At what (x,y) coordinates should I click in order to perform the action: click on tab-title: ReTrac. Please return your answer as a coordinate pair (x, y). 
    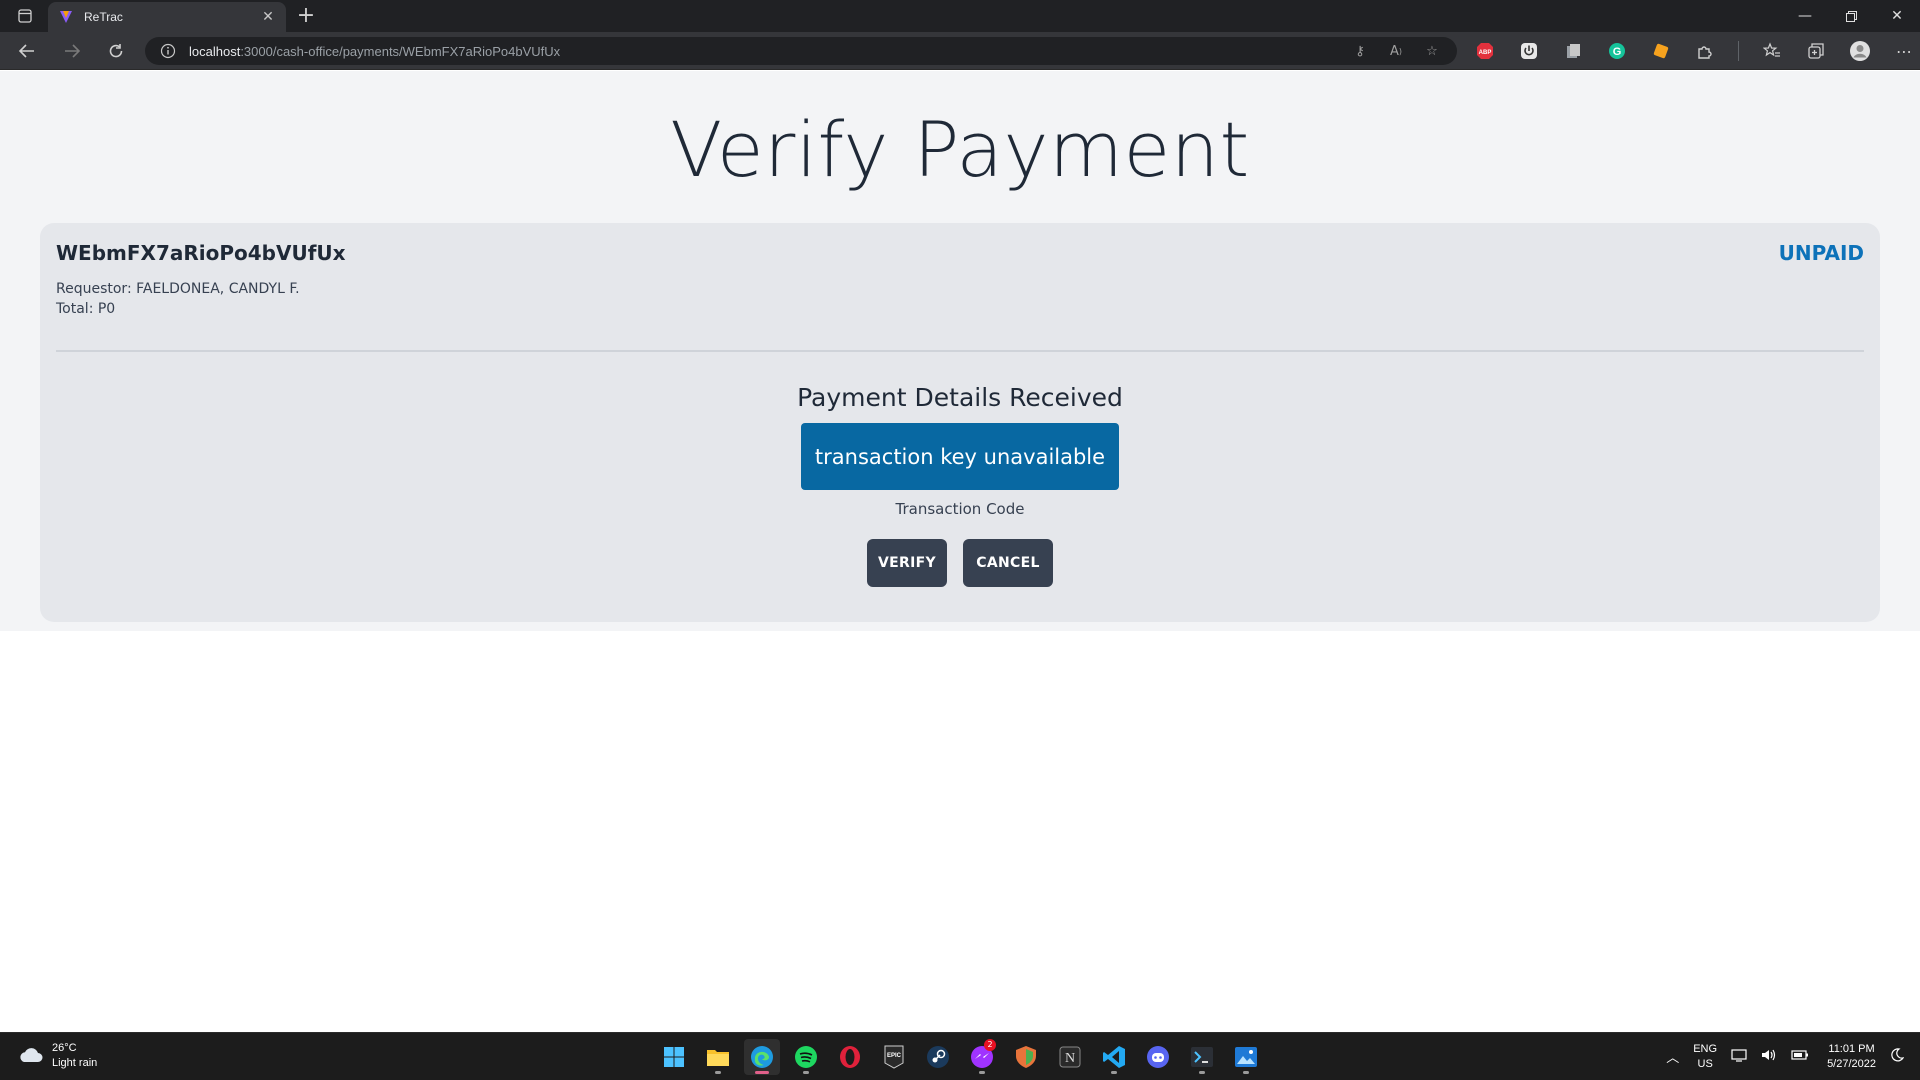
    Looking at the image, I should click on (103, 17).